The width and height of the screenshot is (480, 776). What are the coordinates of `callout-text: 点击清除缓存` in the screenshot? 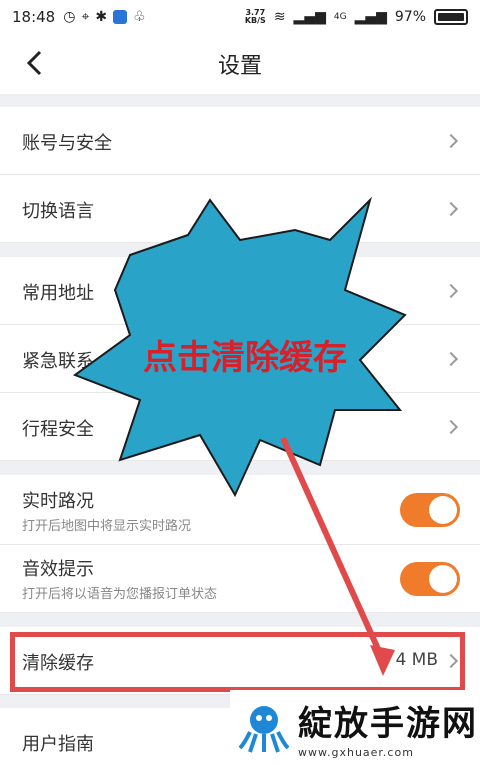 It's located at (245, 358).